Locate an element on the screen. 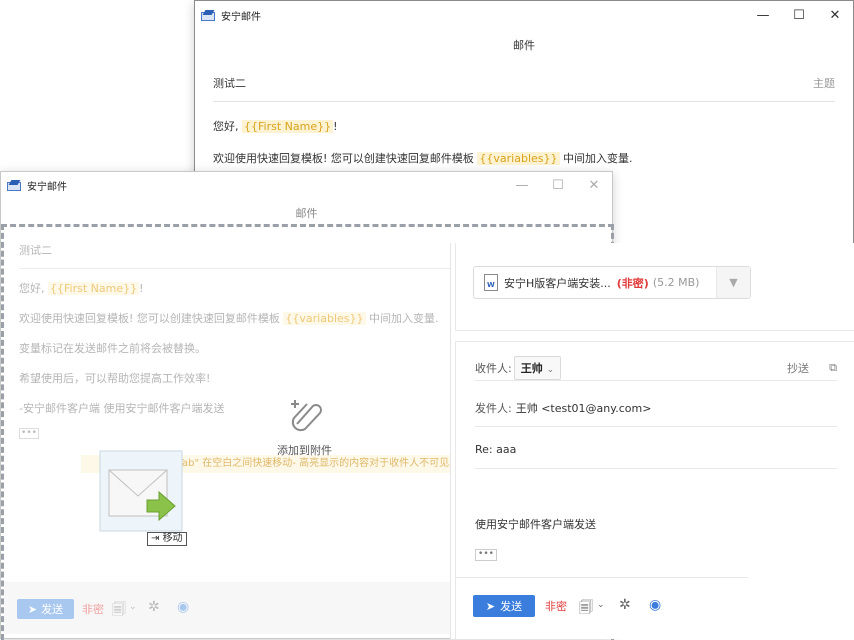 This screenshot has height=640, width=854. front-window-titlebar: 安宁邮件 — ☐ ✕ is located at coordinates (306, 185).